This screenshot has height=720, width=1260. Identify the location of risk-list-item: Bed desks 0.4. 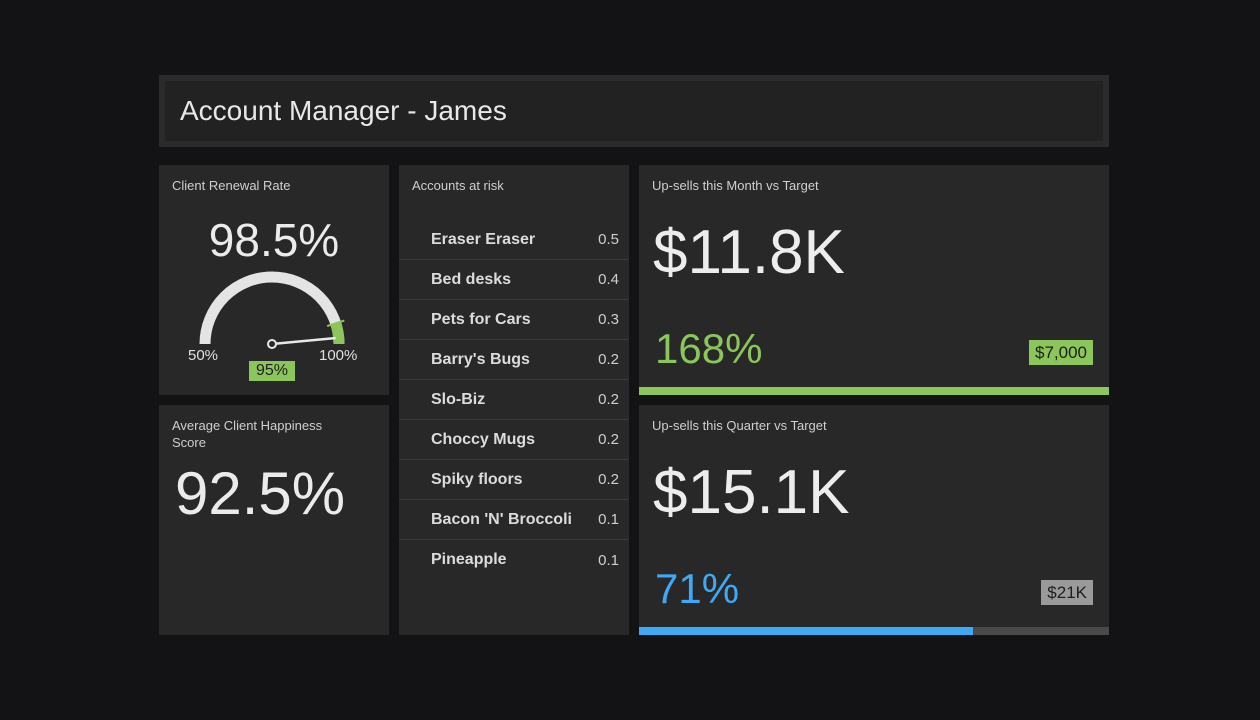
(514, 280).